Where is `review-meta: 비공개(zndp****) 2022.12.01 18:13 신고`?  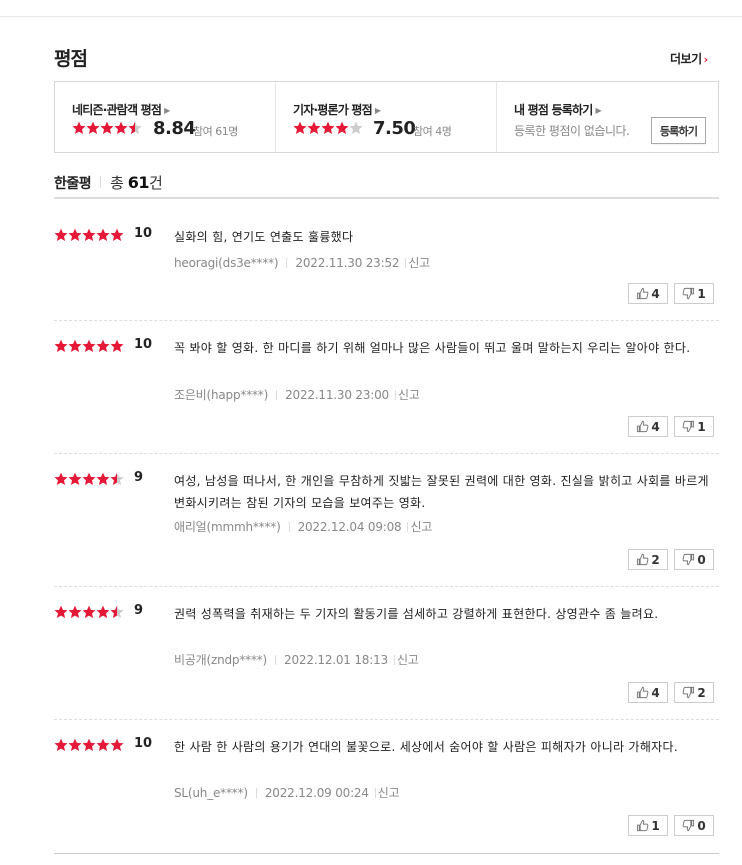
review-meta: 비공개(zndp****) 2022.12.01 18:13 신고 is located at coordinates (296, 659).